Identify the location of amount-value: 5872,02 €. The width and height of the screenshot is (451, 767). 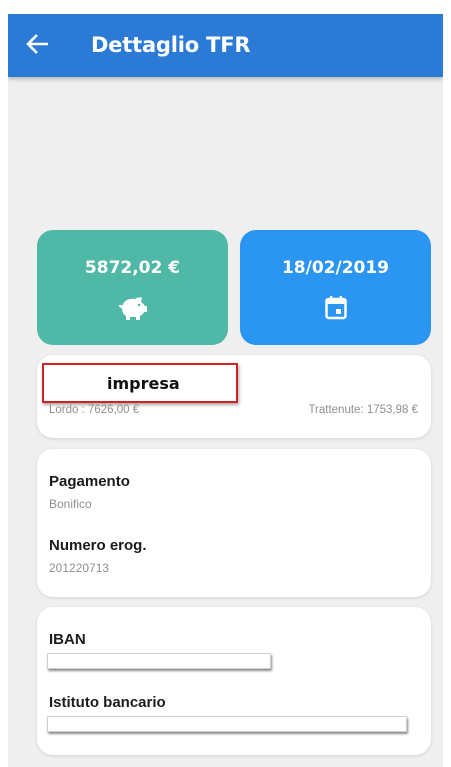
(132, 268).